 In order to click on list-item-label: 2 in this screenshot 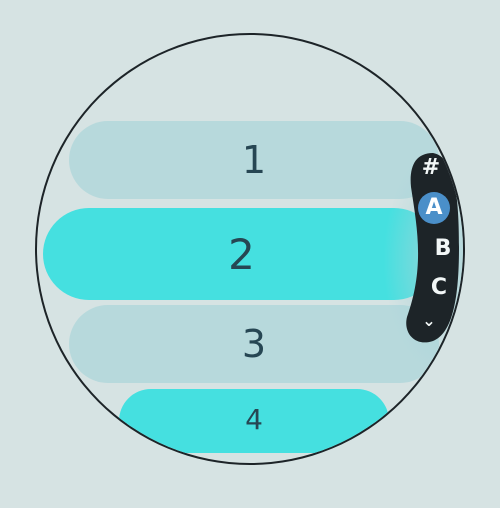, I will do `click(241, 254)`.